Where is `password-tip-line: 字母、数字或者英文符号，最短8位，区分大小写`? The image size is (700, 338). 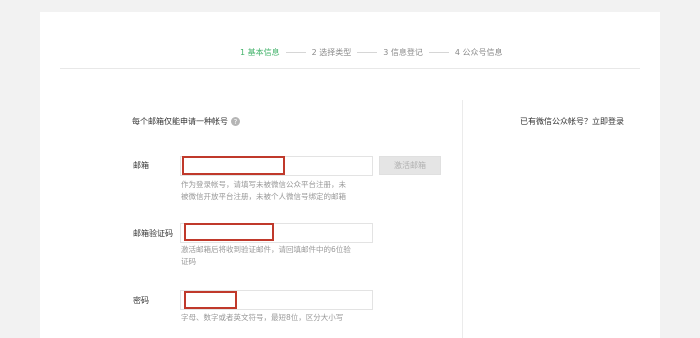 password-tip-line: 字母、数字或者英文符号，最短8位，区分大小写 is located at coordinates (262, 317).